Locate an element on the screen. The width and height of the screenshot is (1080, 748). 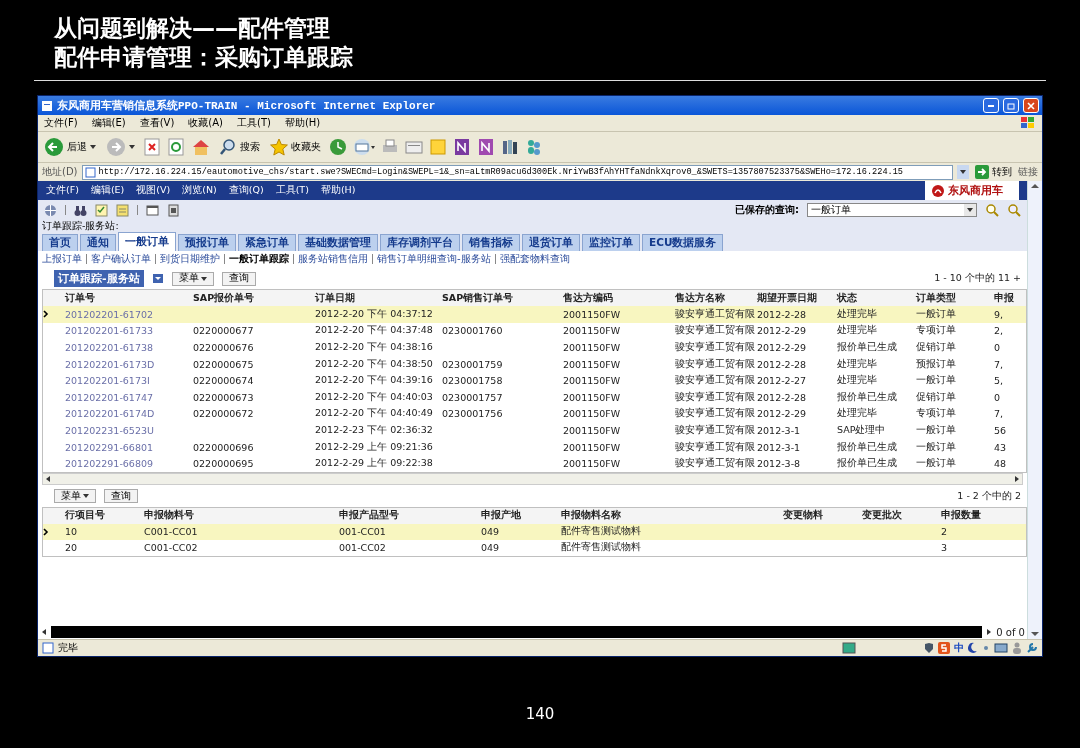
ime-label: 中 is located at coordinates (959, 648).